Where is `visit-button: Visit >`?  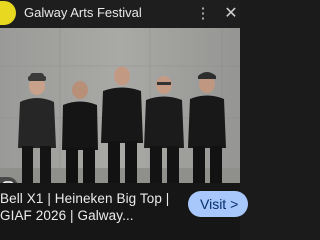 visit-button: Visit > is located at coordinates (218, 204).